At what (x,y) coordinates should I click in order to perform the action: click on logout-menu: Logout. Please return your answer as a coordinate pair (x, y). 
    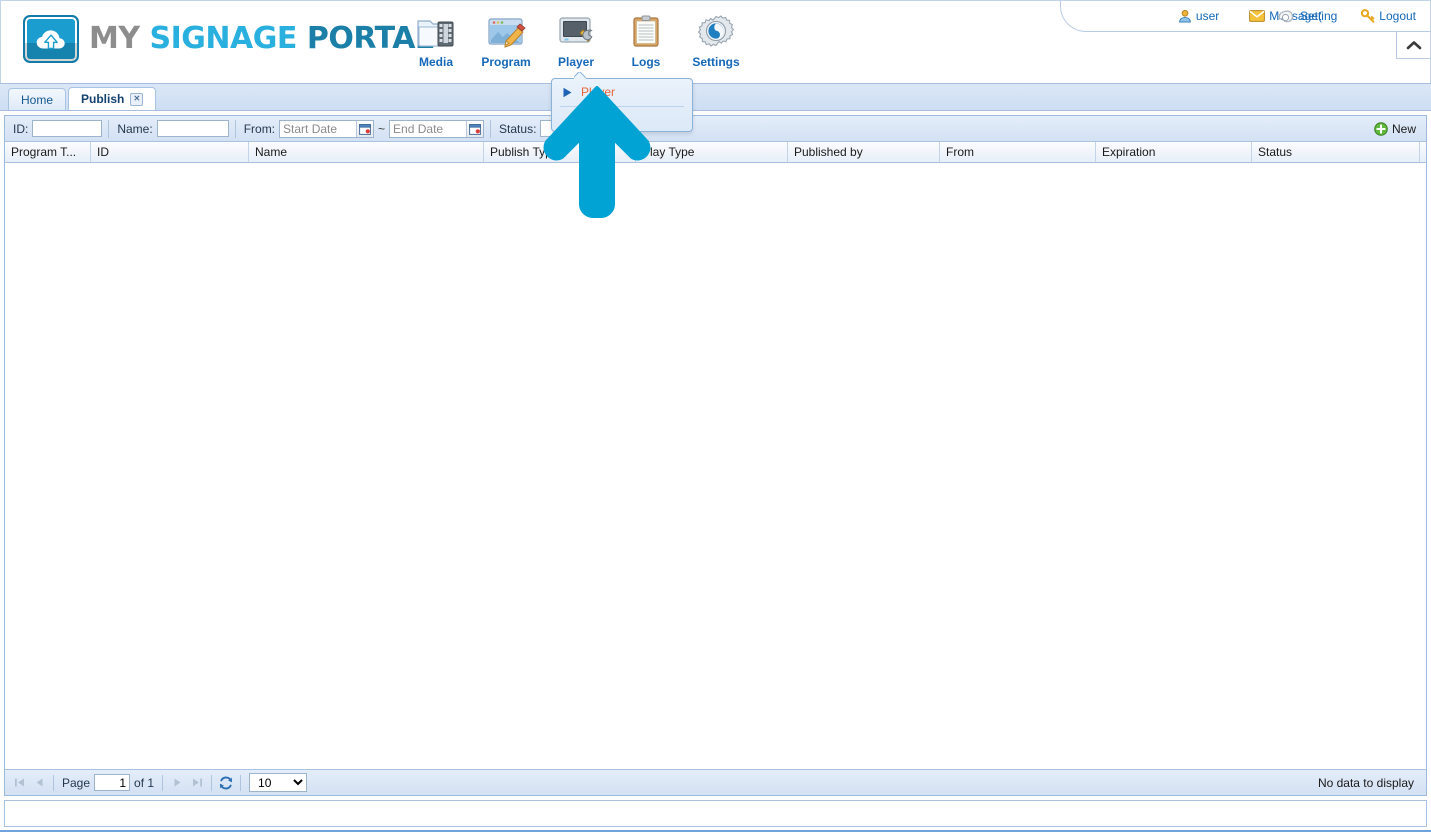
    Looking at the image, I should click on (1388, 16).